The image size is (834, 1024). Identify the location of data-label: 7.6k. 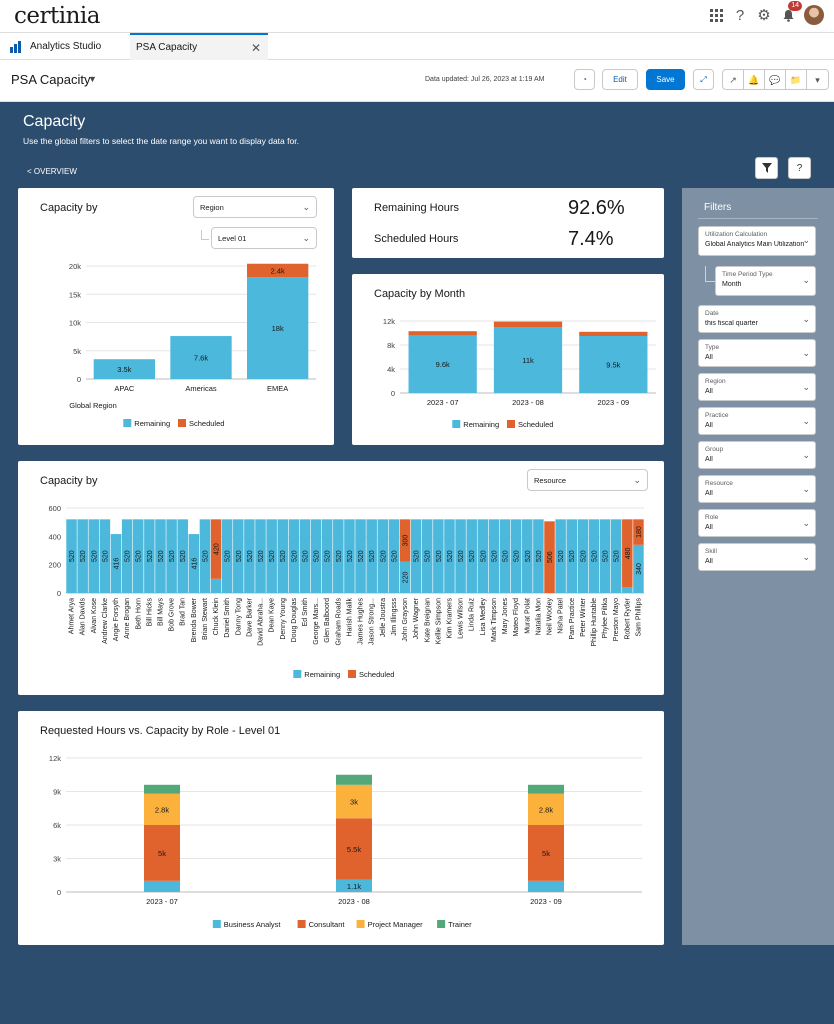
(201, 358).